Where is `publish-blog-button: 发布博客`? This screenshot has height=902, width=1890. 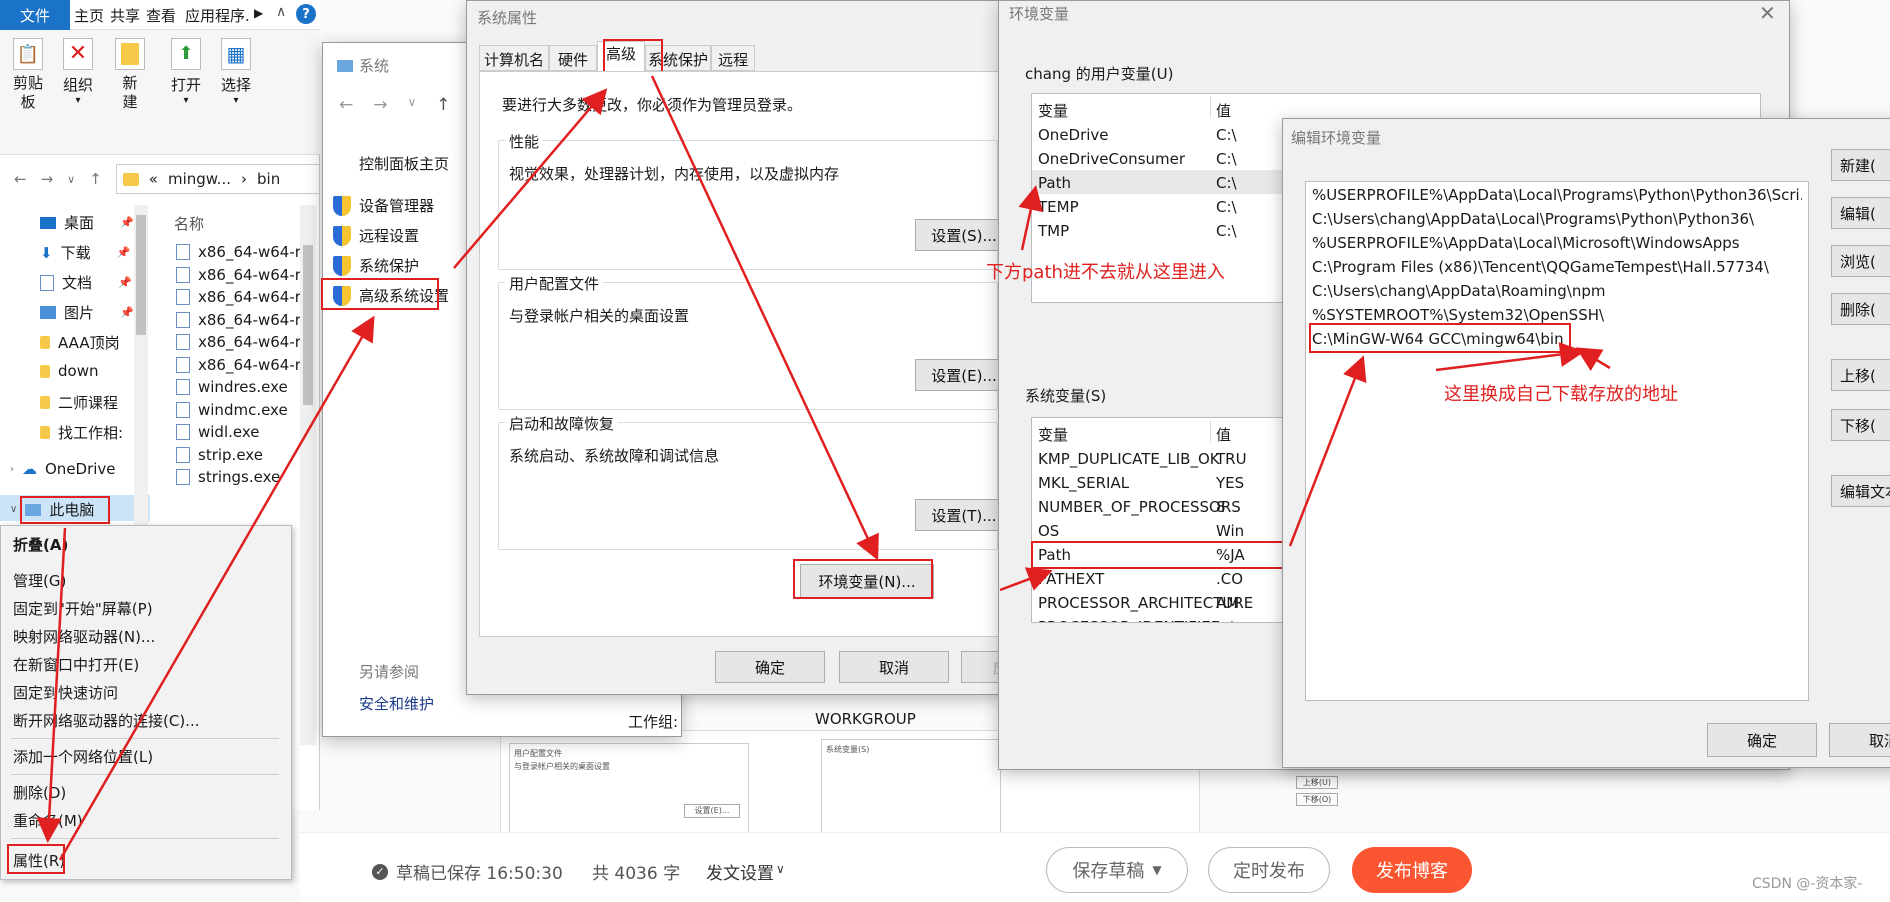
publish-blog-button: 发布博客 is located at coordinates (1412, 870).